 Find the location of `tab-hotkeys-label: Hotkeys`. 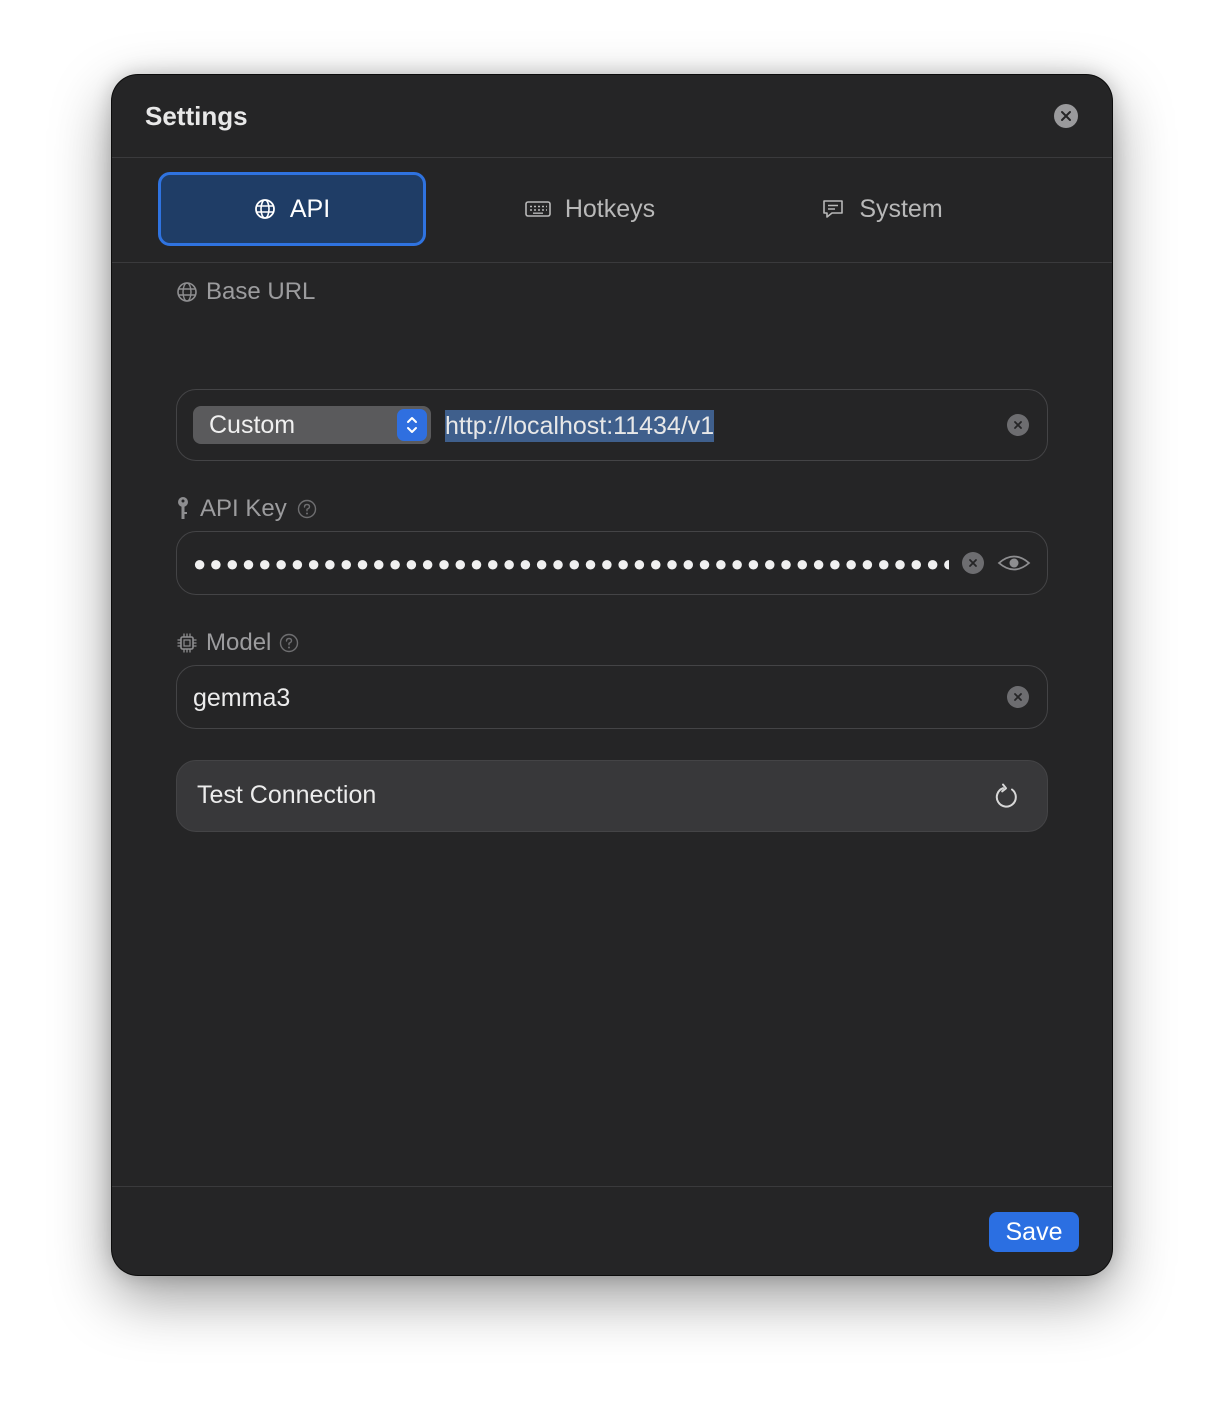

tab-hotkeys-label: Hotkeys is located at coordinates (610, 208).